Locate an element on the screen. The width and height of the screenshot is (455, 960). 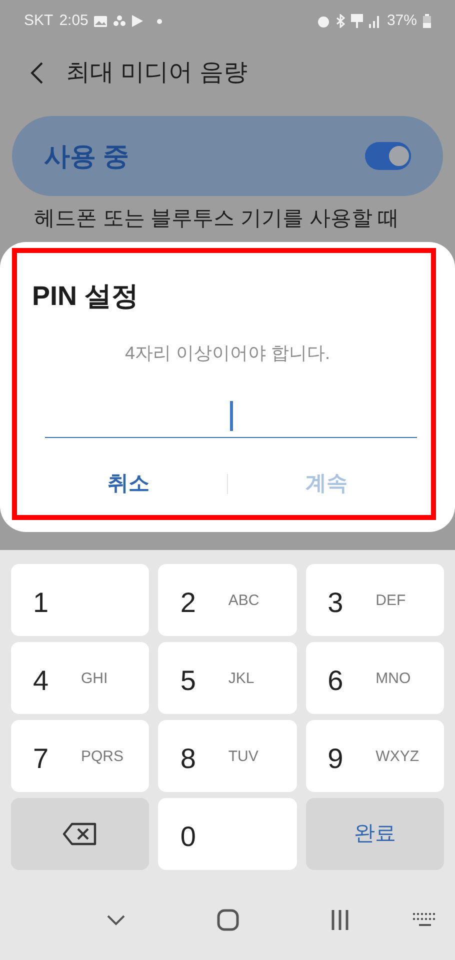
dialog-title: PIN 설정 is located at coordinates (85, 296).